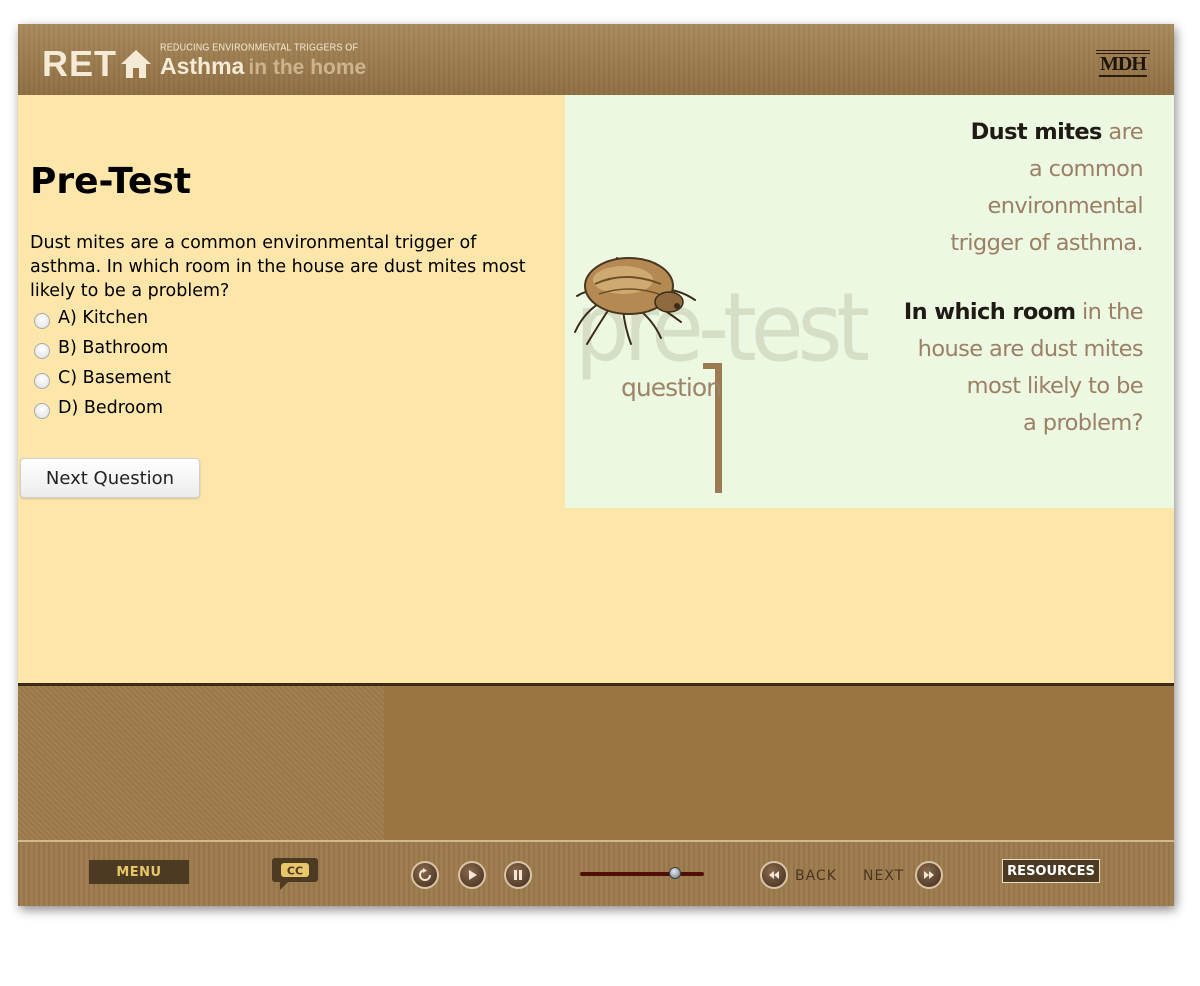 The height and width of the screenshot is (986, 1200). Describe the element at coordinates (1046, 243) in the screenshot. I see `text1-line: trigger of asthma.` at that location.